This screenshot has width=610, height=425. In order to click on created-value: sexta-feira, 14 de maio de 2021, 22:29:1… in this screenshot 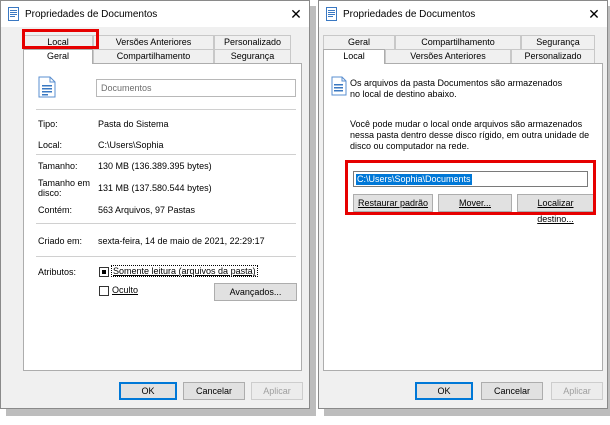, I will do `click(181, 241)`.